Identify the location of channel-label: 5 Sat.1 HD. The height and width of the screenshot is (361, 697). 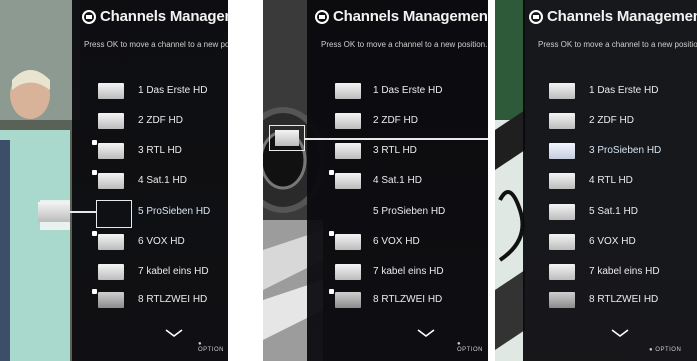
(613, 211).